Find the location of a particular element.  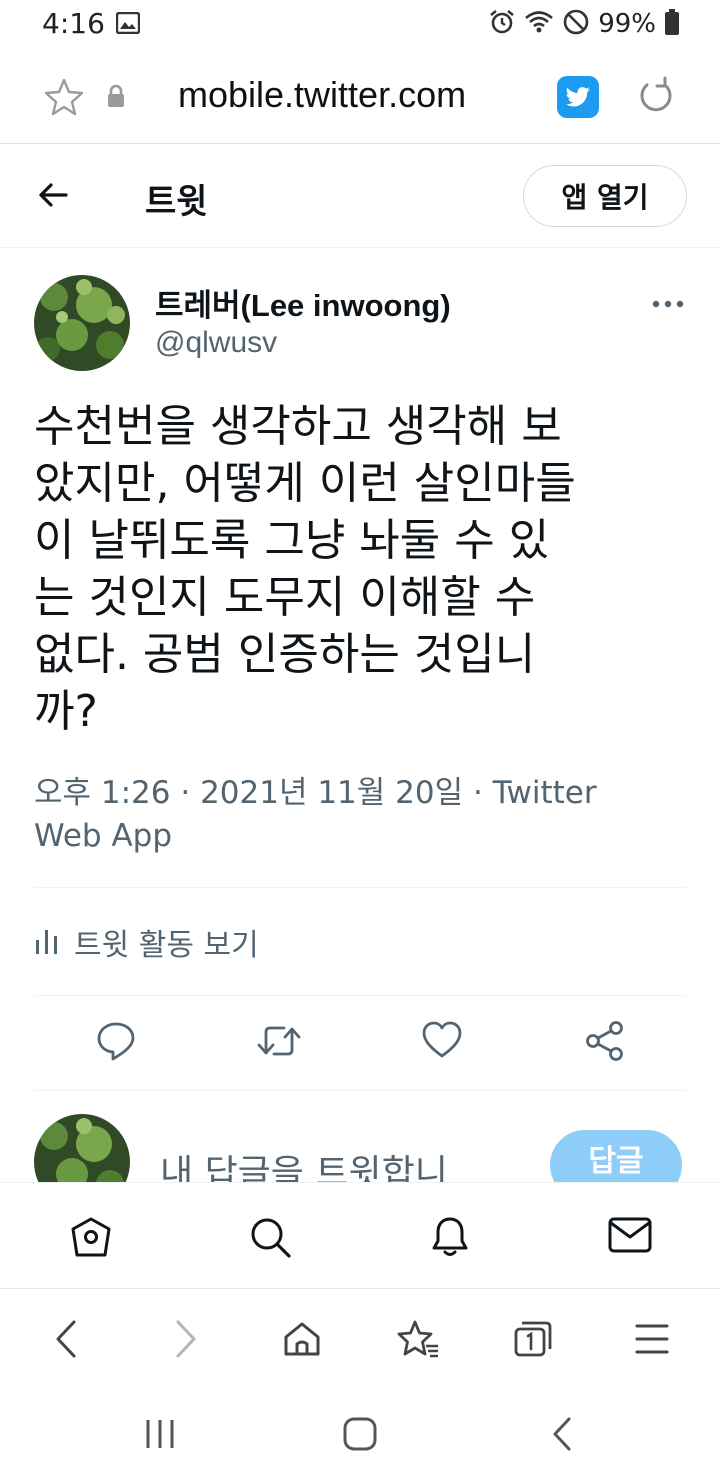

username: @qlwusv is located at coordinates (216, 343).